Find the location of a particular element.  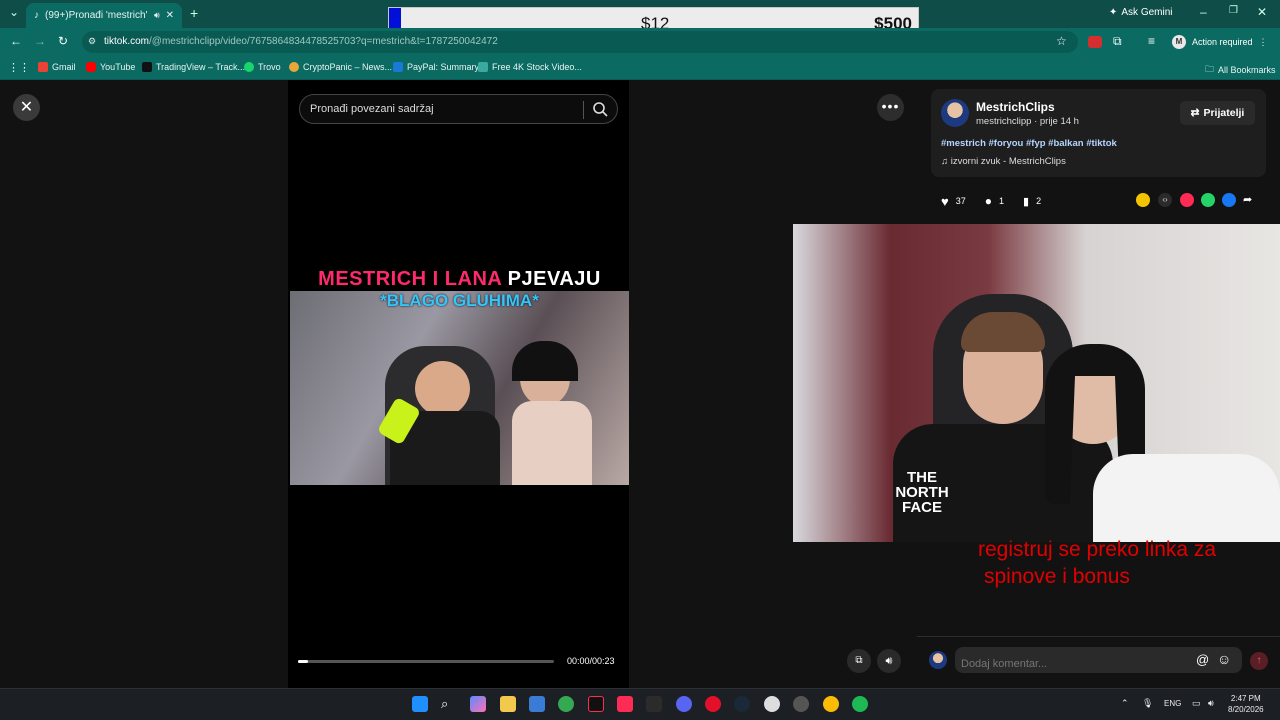

bookmark-youtube: YouTube is located at coordinates (110, 67).